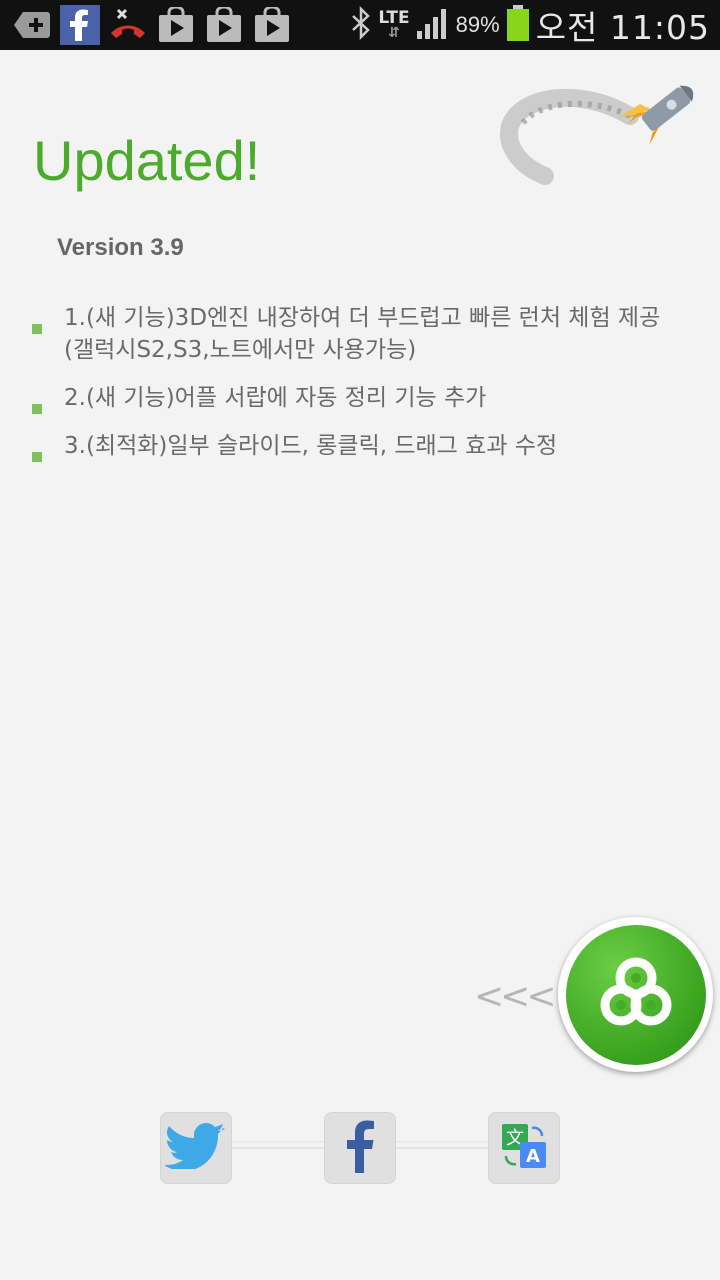 The image size is (720, 1280). Describe the element at coordinates (311, 446) in the screenshot. I see `note-text: 3.(최적화)일부 슬라이드, 롱클릭, 드래그 효과 수정` at that location.